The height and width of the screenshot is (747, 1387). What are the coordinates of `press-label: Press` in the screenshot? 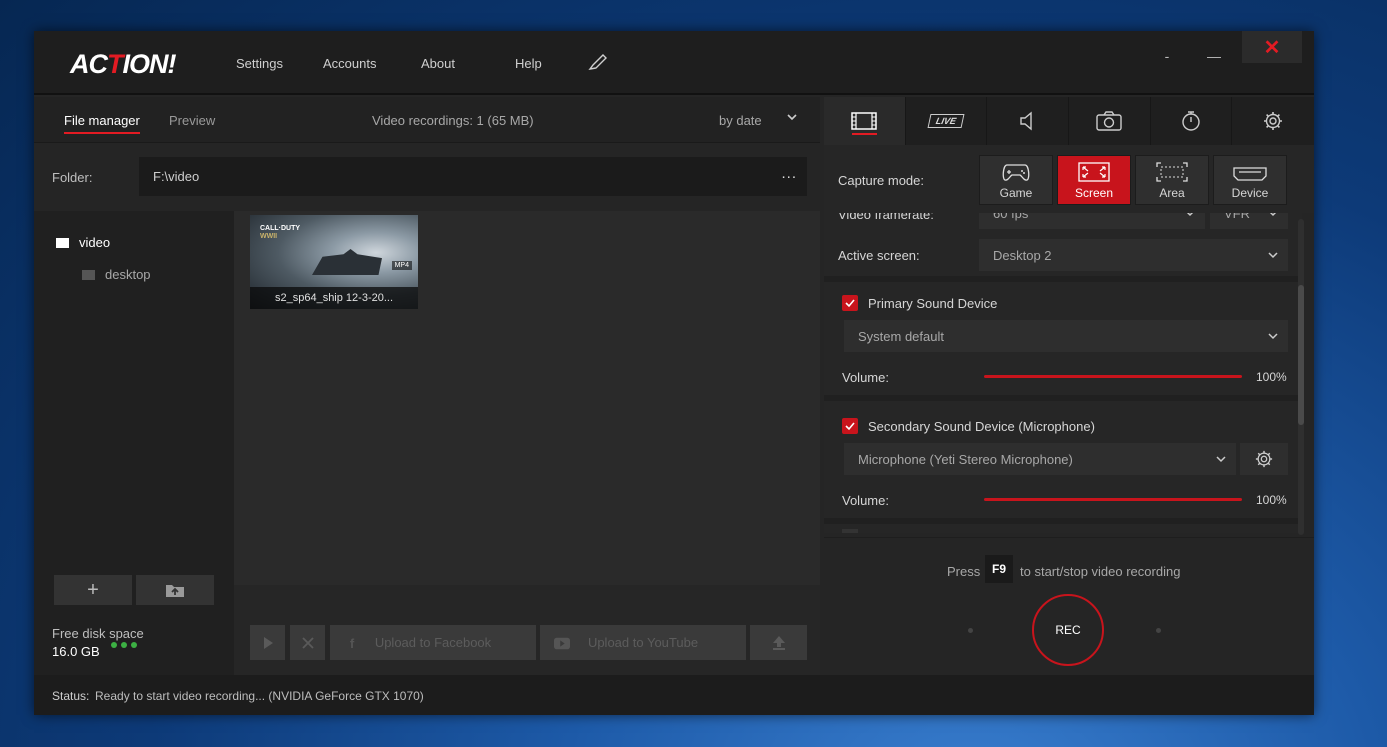 It's located at (964, 571).